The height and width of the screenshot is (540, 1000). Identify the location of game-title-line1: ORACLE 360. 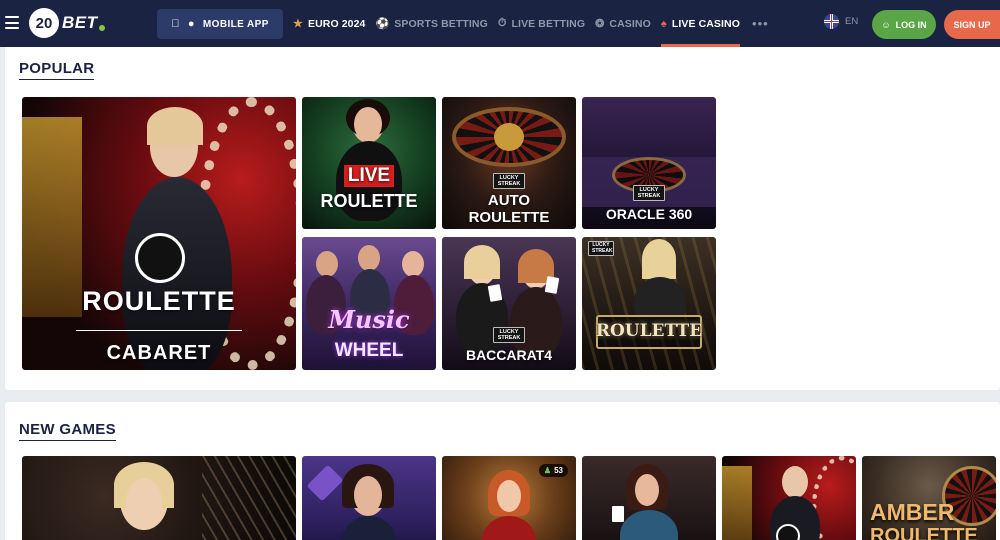
(649, 214).